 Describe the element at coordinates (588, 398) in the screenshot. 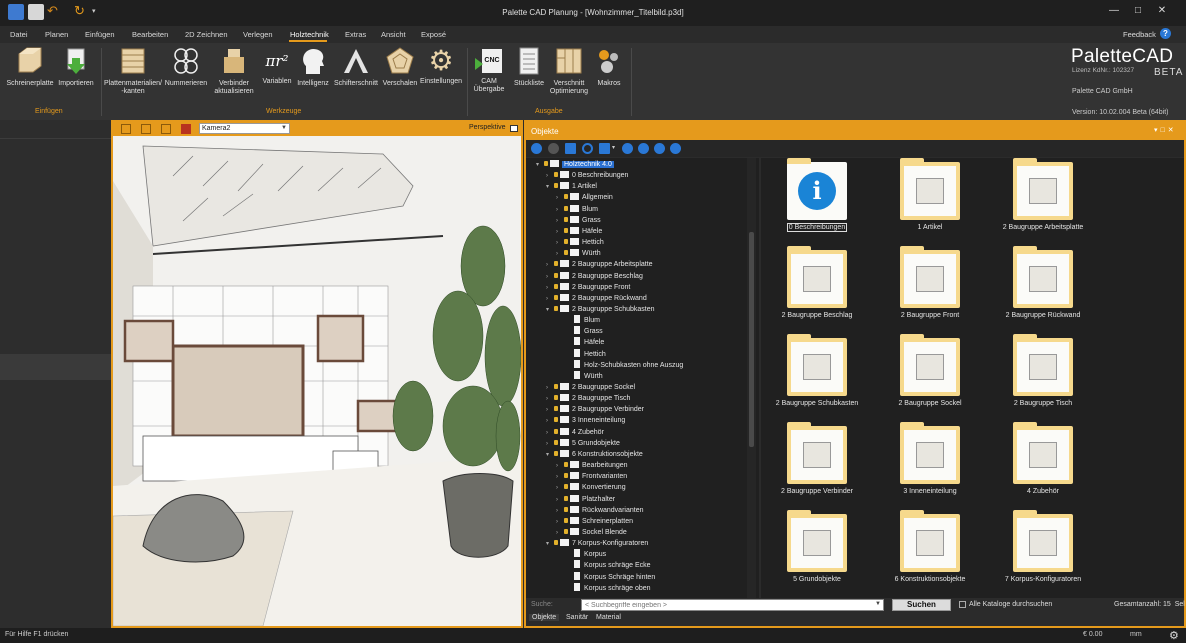

I see `tree-item: › 2 Baugruppe Tisch` at that location.